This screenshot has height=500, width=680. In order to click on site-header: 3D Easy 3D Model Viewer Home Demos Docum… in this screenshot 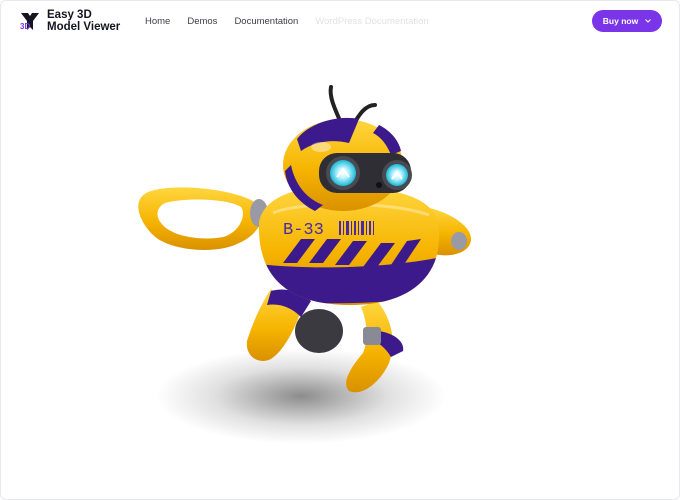, I will do `click(340, 21)`.